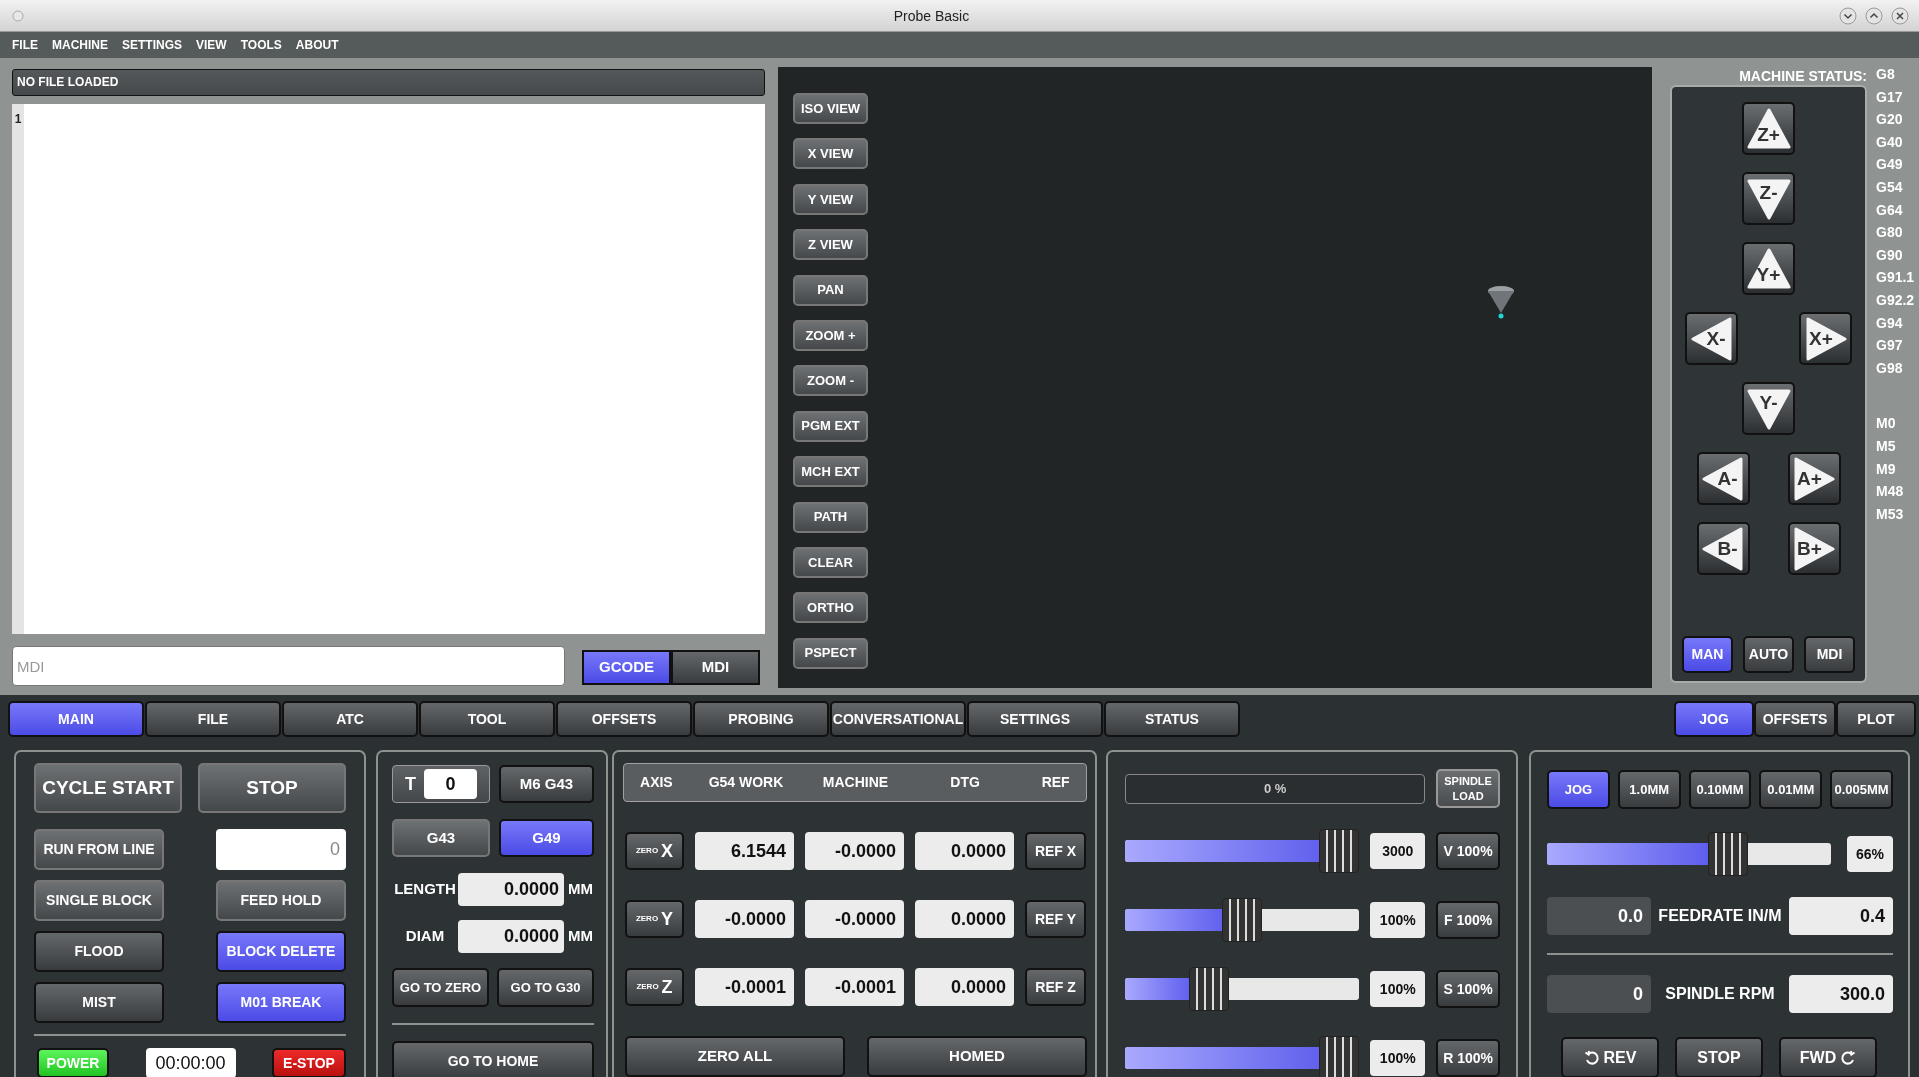 This screenshot has height=1077, width=1919. I want to click on axis-direction-button: A-, so click(1723, 478).